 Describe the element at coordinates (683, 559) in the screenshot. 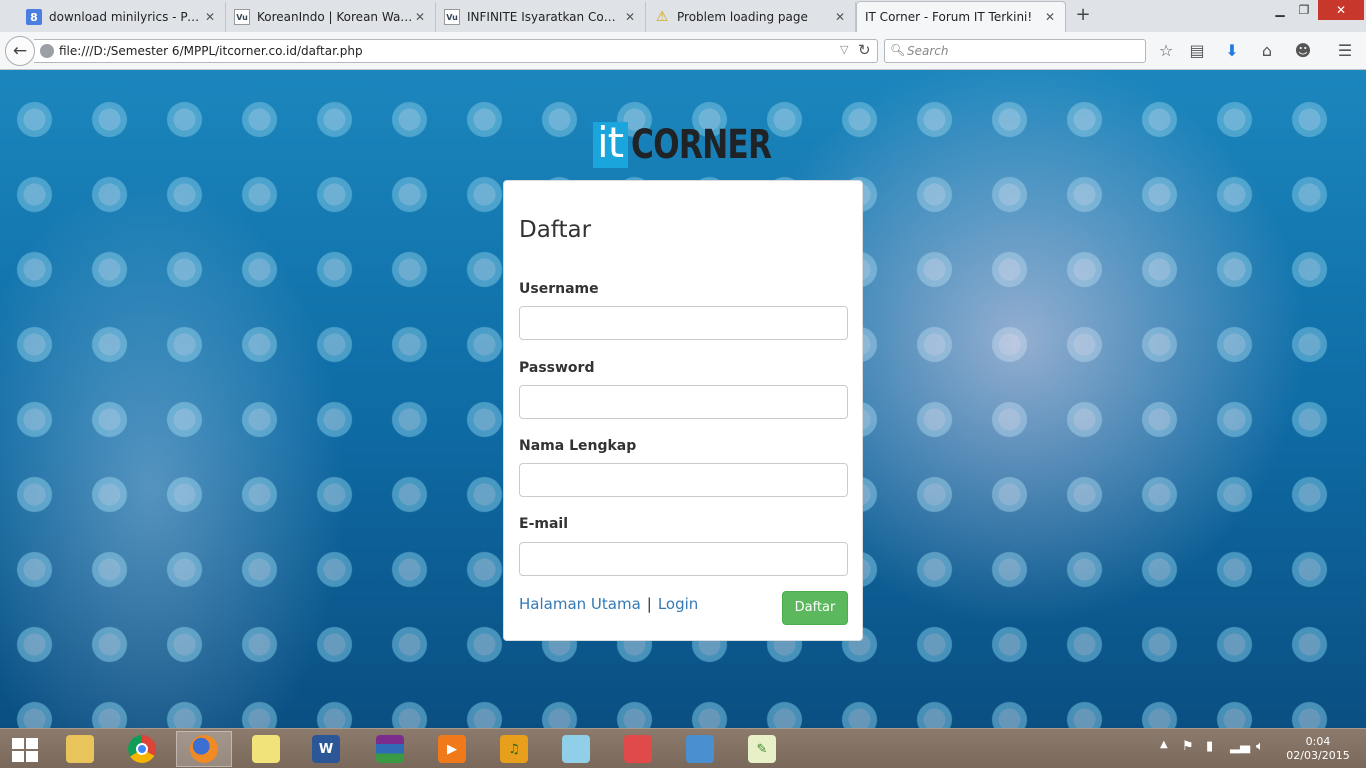

I see `email-field` at that location.